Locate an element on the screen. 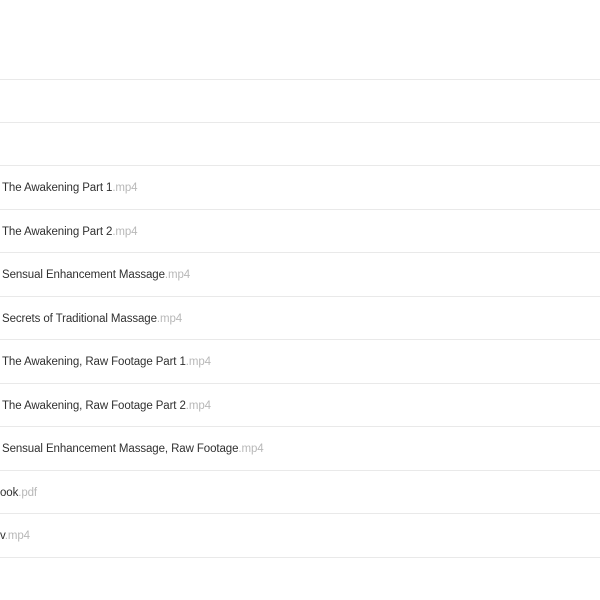 Image resolution: width=600 pixels, height=600 pixels. file-link: The Awakening, Raw Footage Part 1.mp4 is located at coordinates (106, 362).